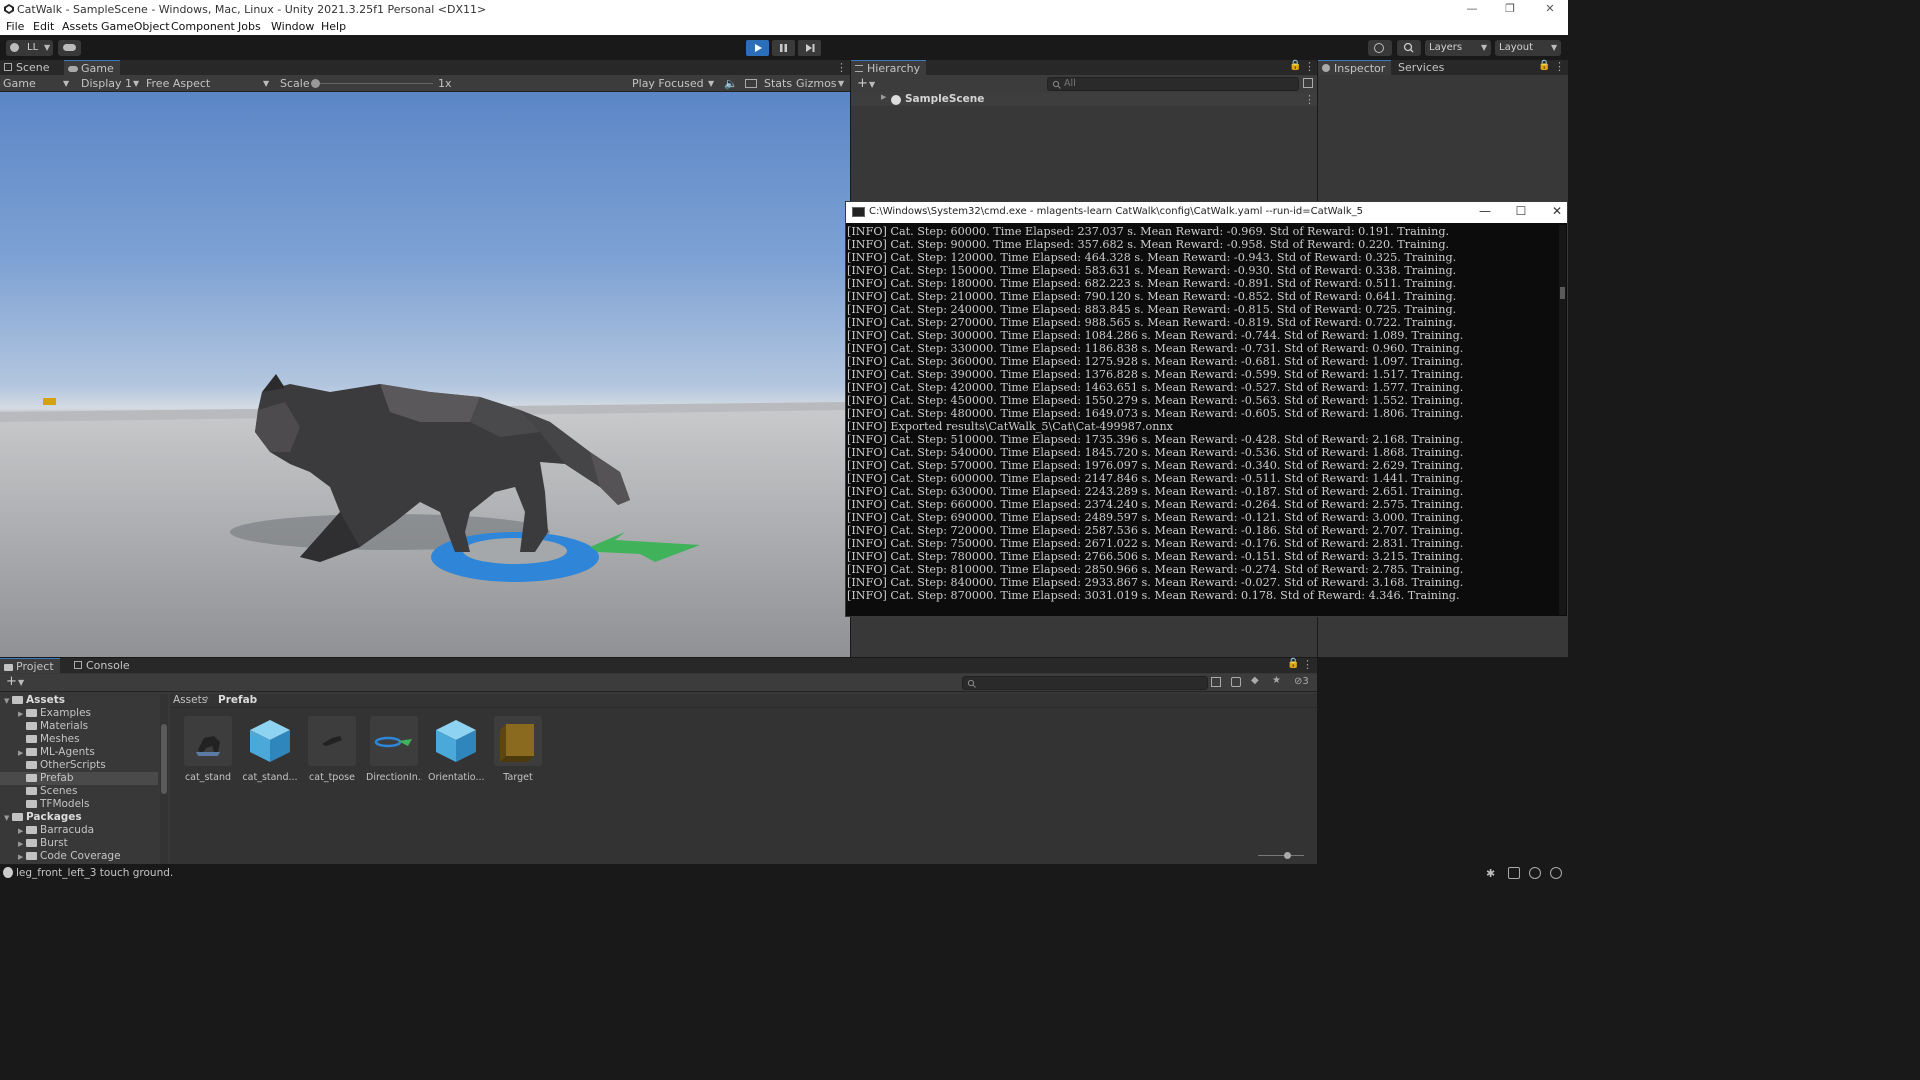  What do you see at coordinates (135, 26) in the screenshot?
I see `menu-gameobject: GameObject` at bounding box center [135, 26].